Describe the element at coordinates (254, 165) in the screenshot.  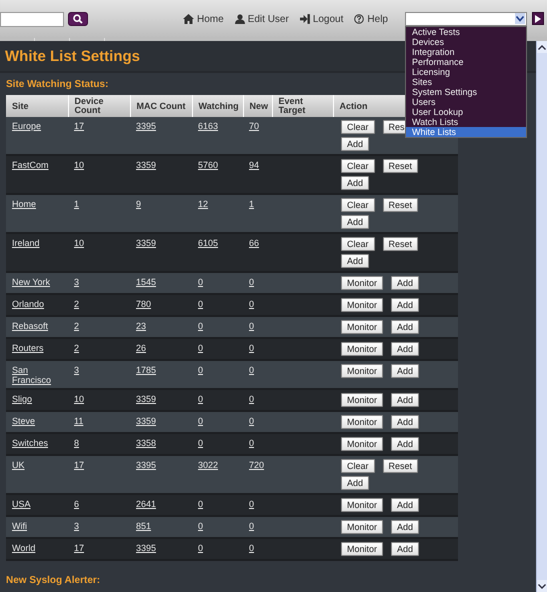
I see `table-link: 94` at that location.